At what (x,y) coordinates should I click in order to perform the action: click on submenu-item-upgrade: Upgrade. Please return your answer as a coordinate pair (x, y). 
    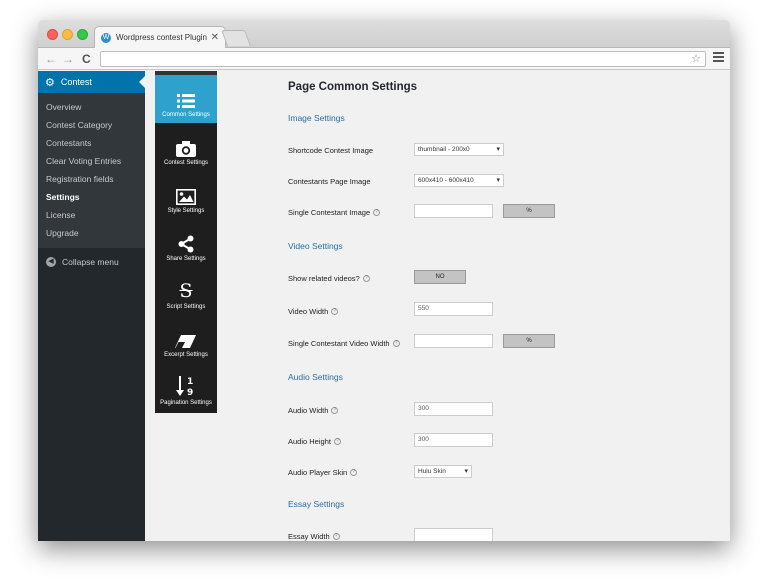
    Looking at the image, I should click on (91, 233).